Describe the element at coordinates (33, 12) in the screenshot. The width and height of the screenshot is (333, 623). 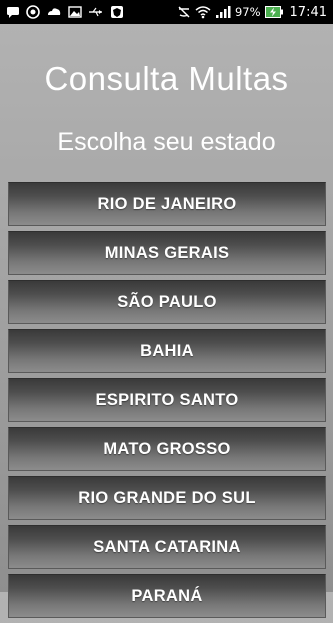
I see `whatsapp-icon` at that location.